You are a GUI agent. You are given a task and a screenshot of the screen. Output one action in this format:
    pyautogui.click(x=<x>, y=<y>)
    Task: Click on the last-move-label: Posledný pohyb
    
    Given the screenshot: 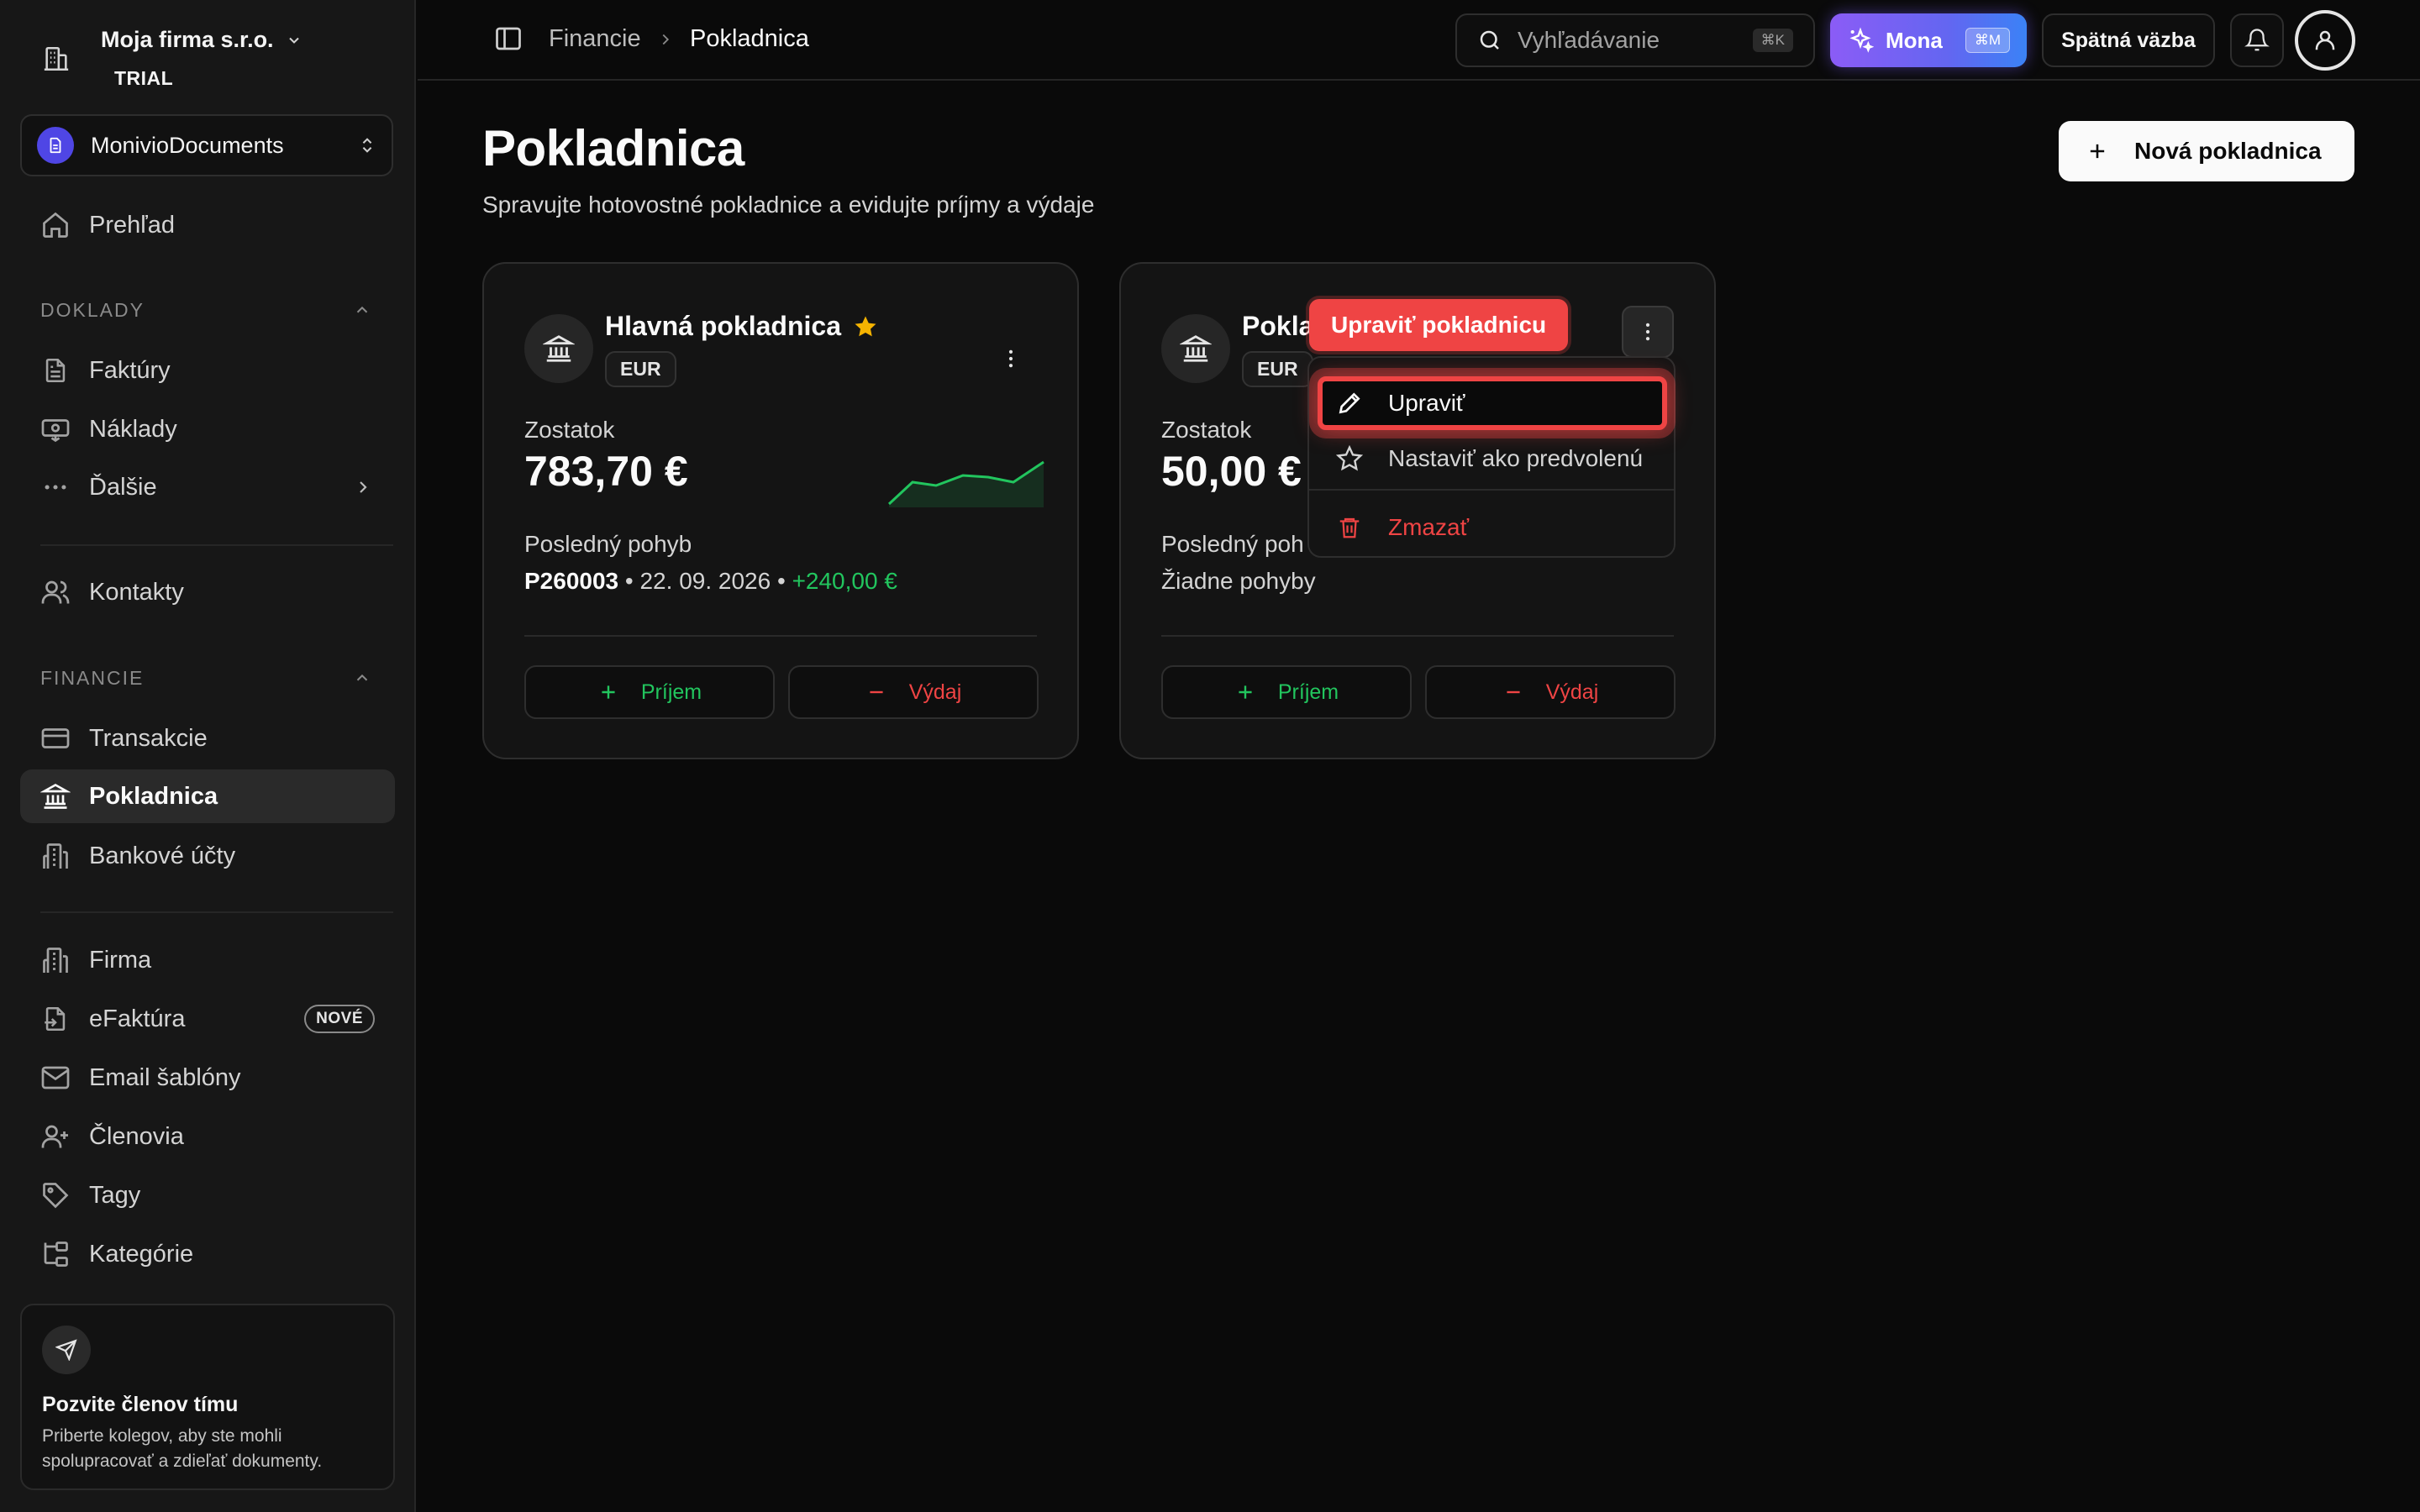 What is the action you would take?
    pyautogui.click(x=608, y=544)
    